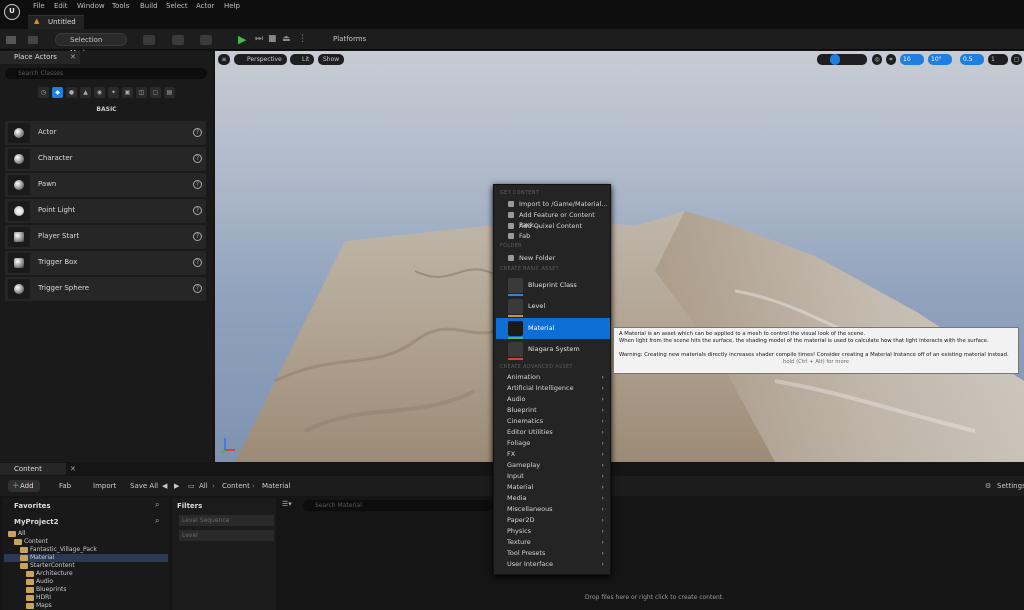  What do you see at coordinates (242, 39) in the screenshot?
I see `play-icon: ▶` at bounding box center [242, 39].